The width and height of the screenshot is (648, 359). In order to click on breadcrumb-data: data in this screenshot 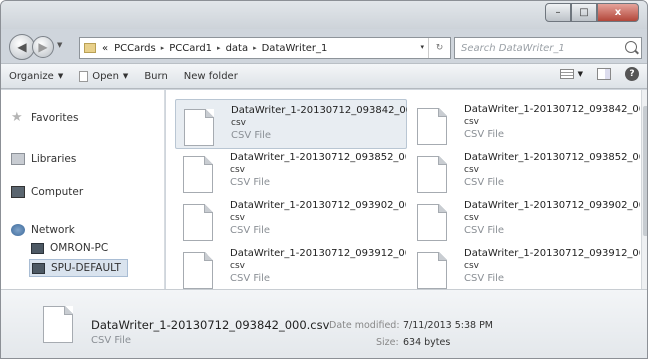, I will do `click(237, 48)`.